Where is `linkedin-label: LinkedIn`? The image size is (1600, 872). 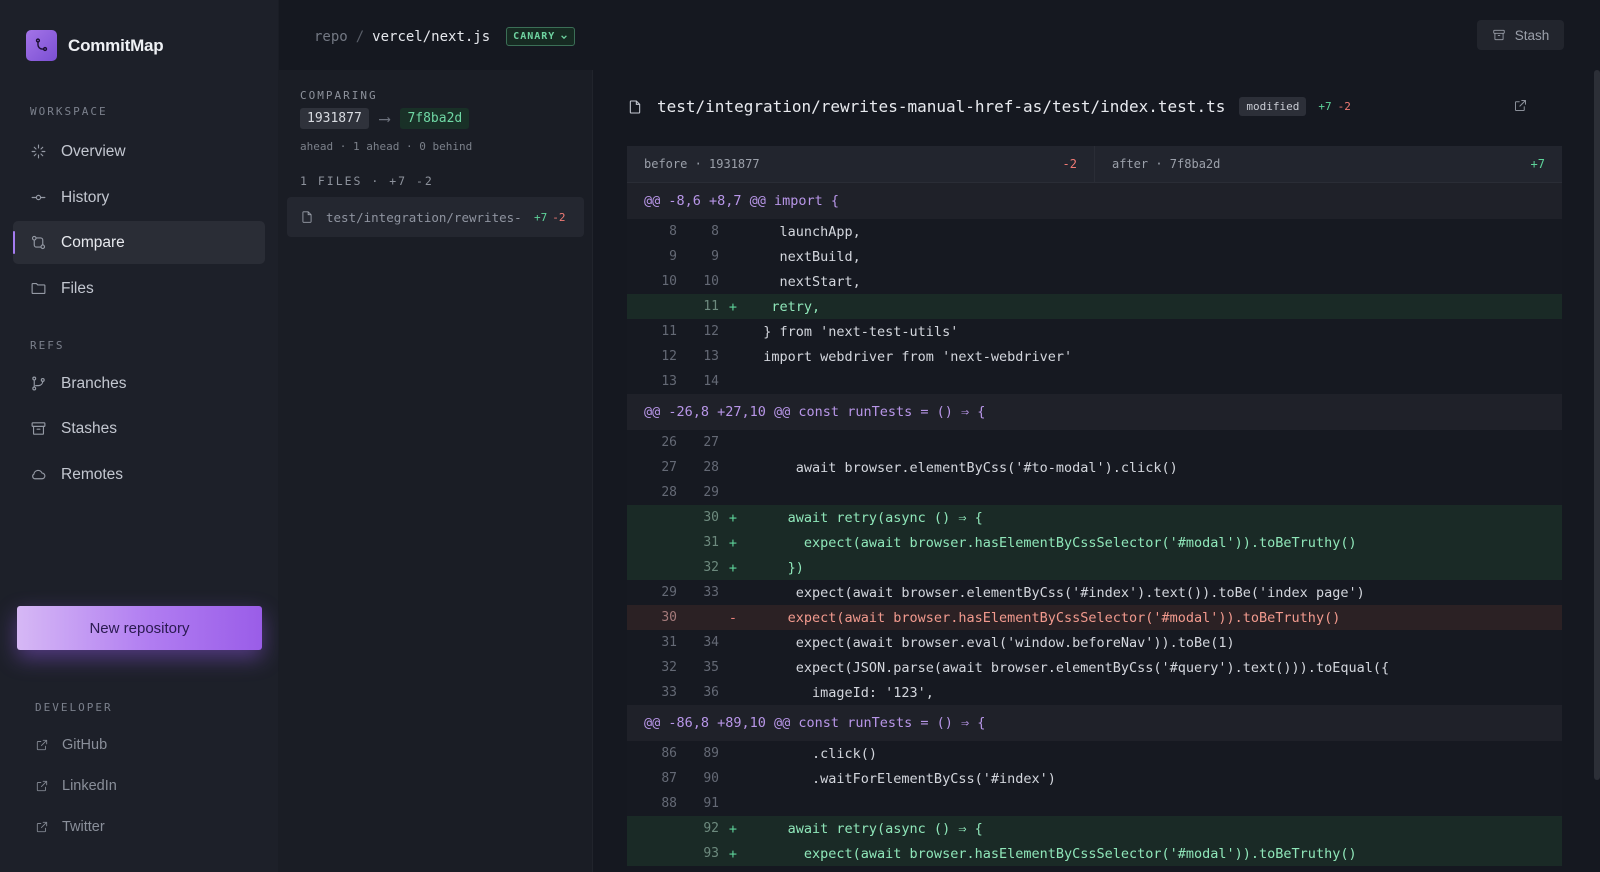
linkedin-label: LinkedIn is located at coordinates (89, 786).